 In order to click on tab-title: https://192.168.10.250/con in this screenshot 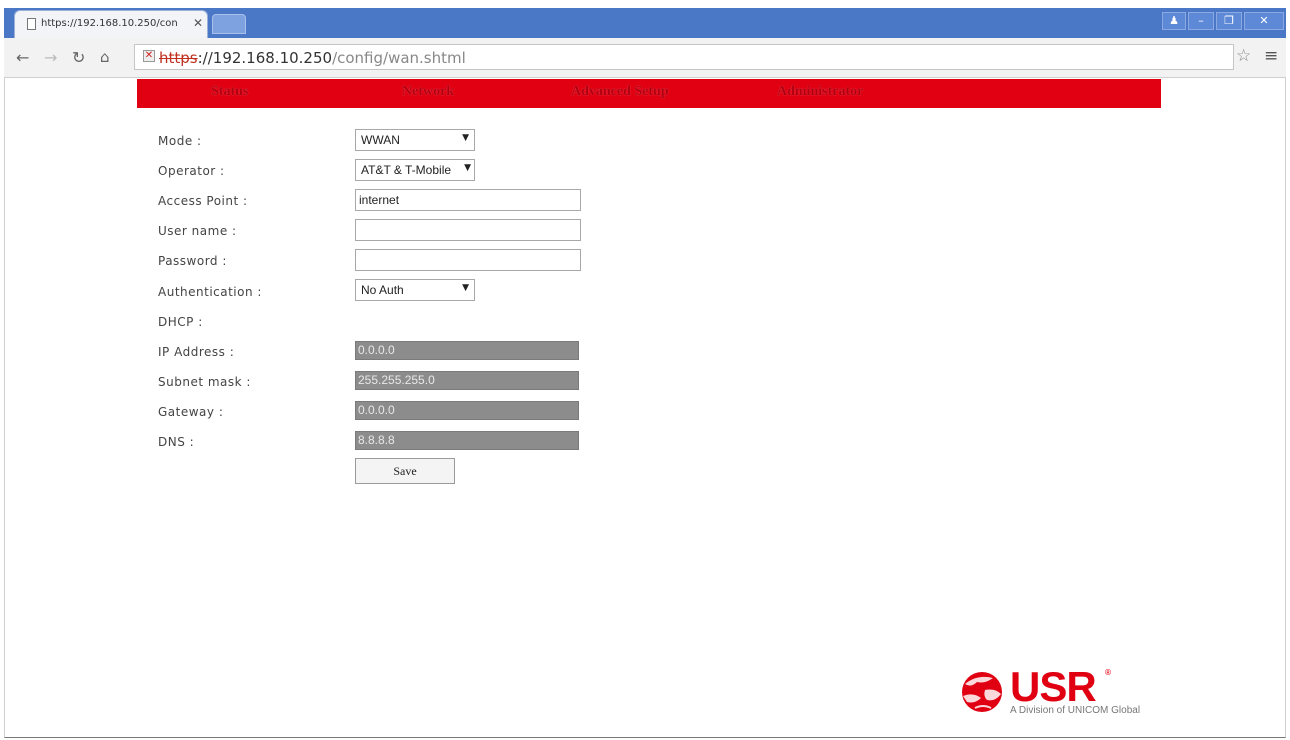, I will do `click(109, 23)`.